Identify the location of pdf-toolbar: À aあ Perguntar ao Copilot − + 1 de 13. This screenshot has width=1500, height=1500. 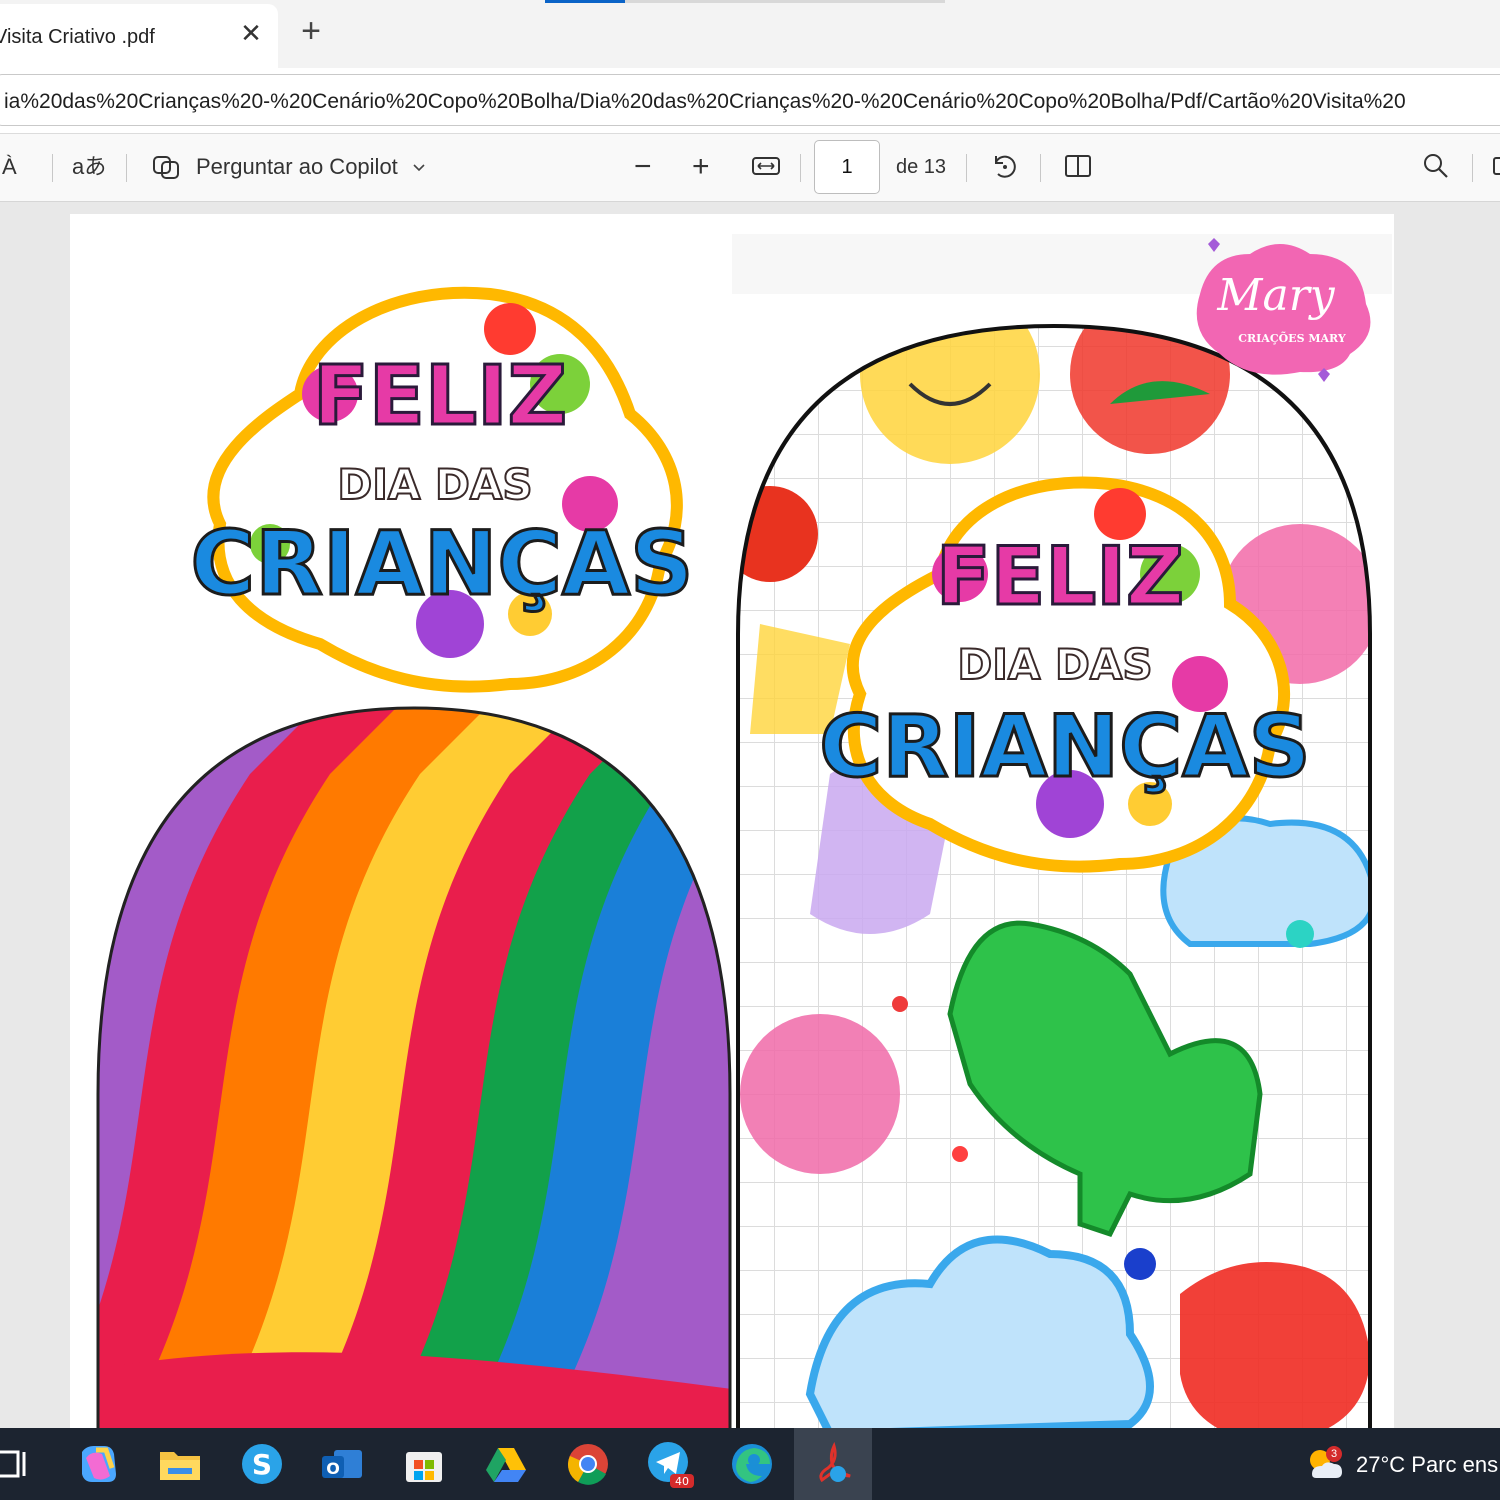
(750, 168).